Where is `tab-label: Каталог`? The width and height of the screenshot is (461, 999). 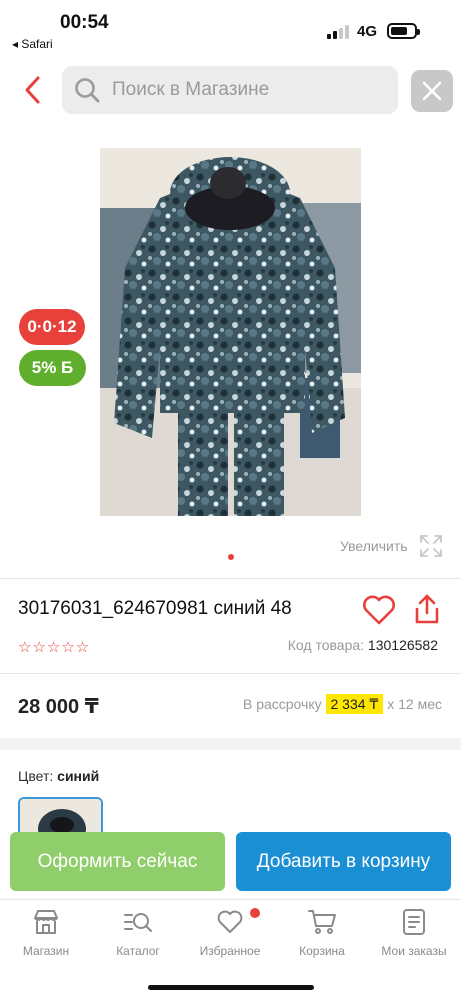 tab-label: Каталог is located at coordinates (138, 951).